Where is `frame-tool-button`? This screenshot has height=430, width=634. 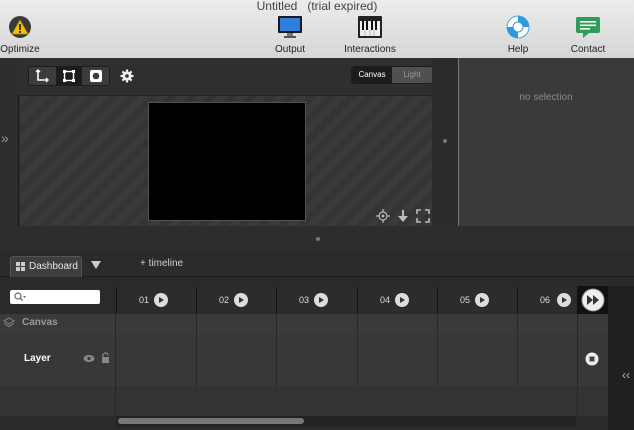
frame-tool-button is located at coordinates (69, 76).